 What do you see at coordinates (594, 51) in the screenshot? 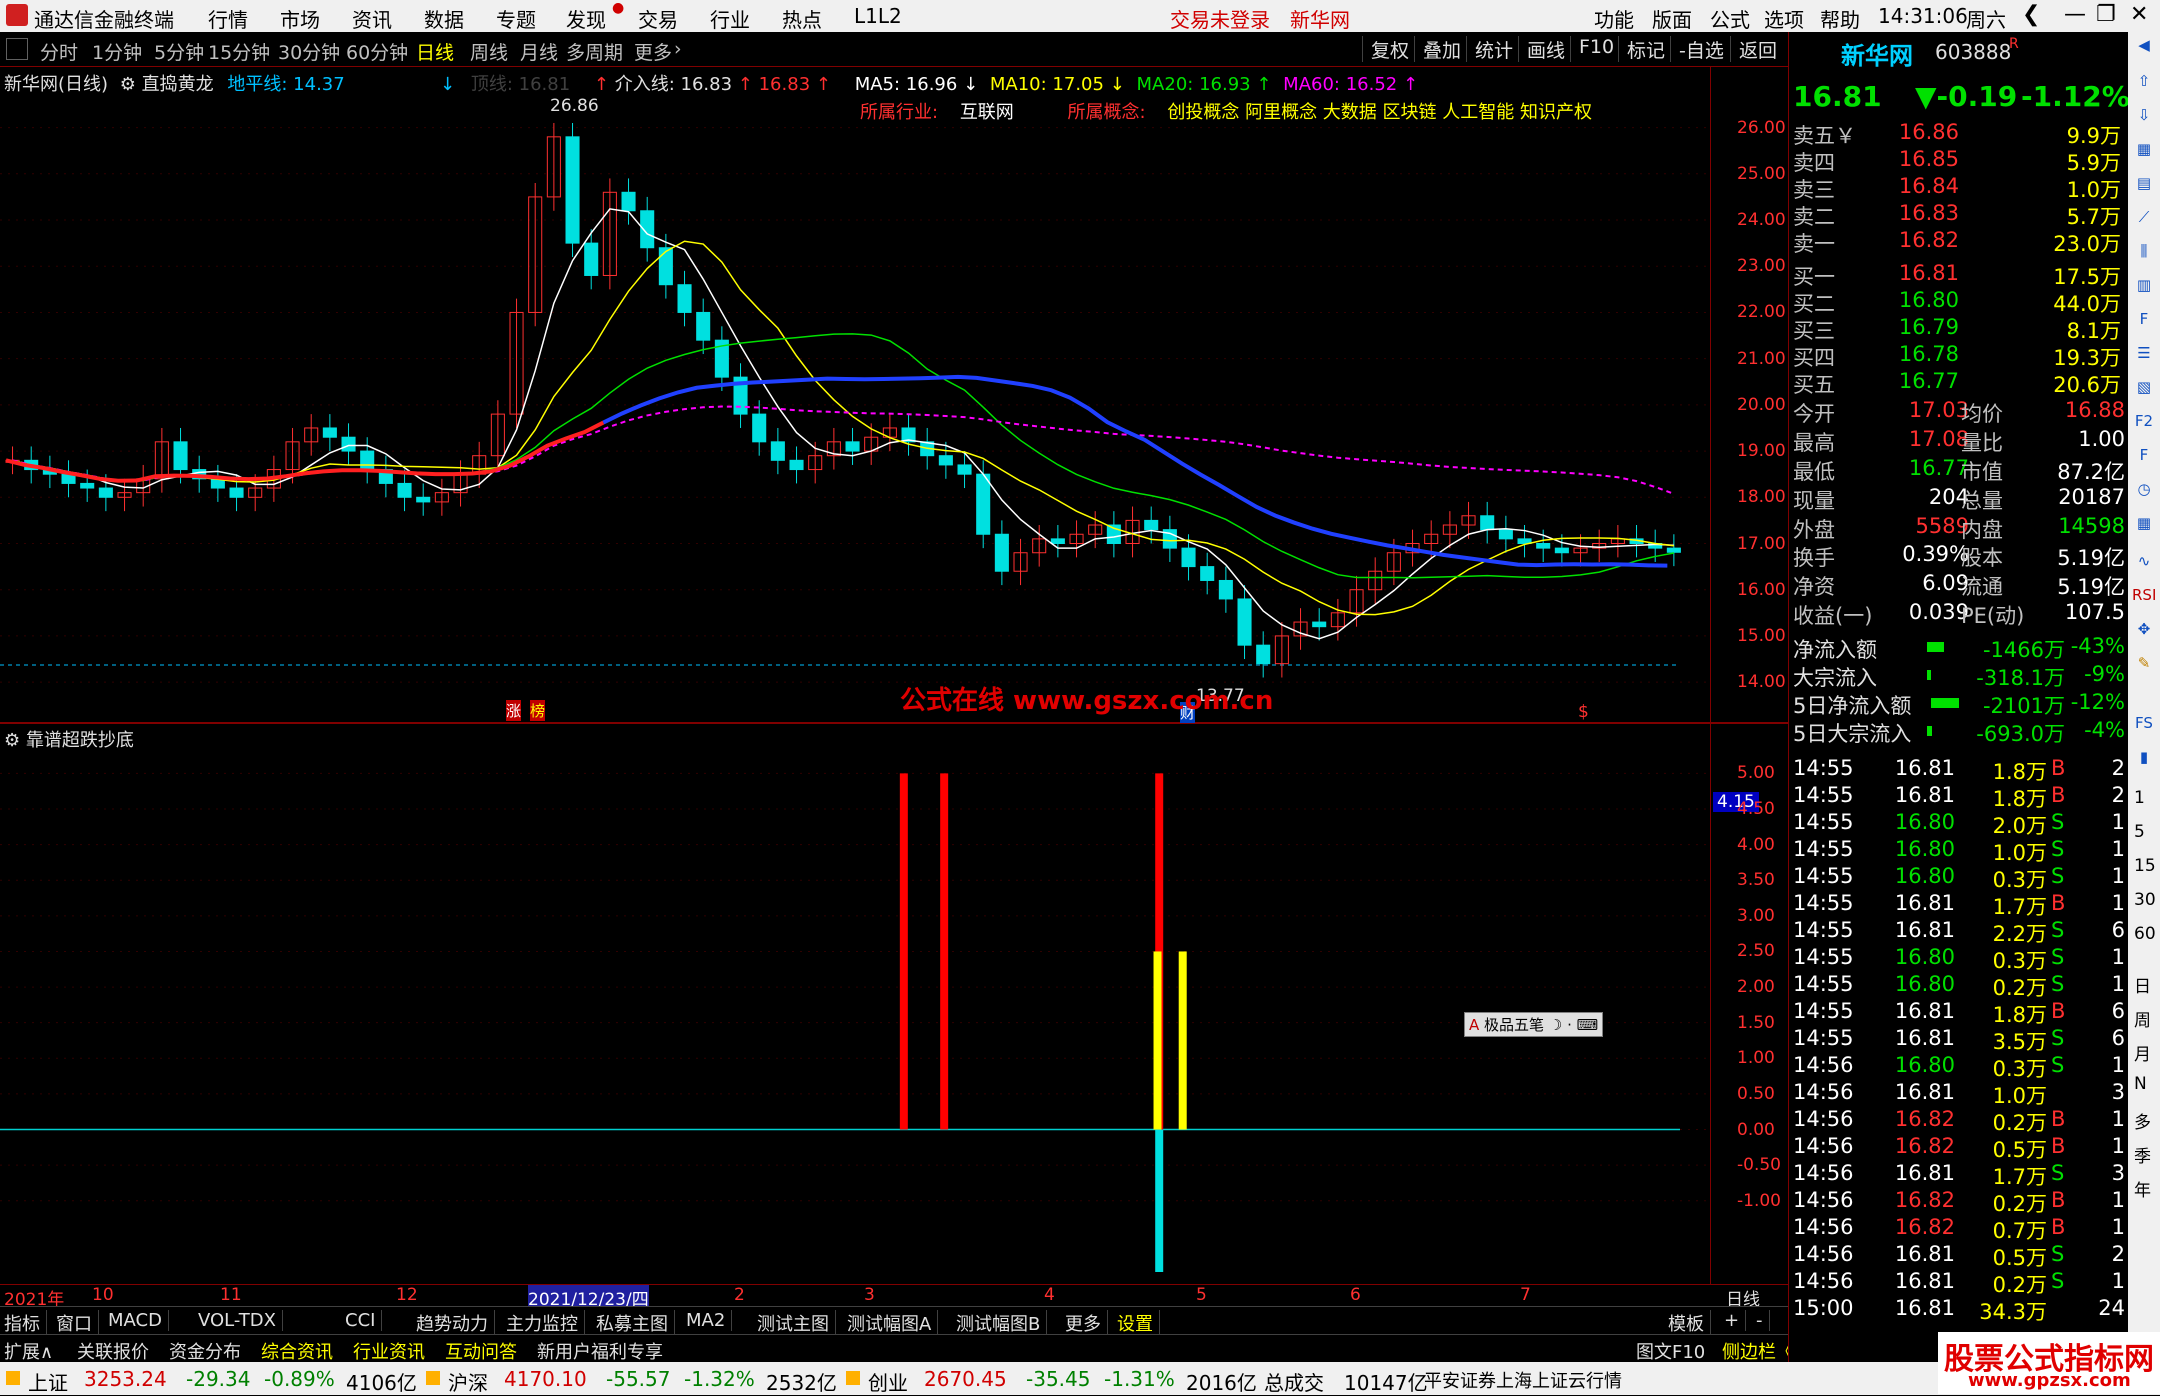
I see `tab-multi-period: 多周期` at bounding box center [594, 51].